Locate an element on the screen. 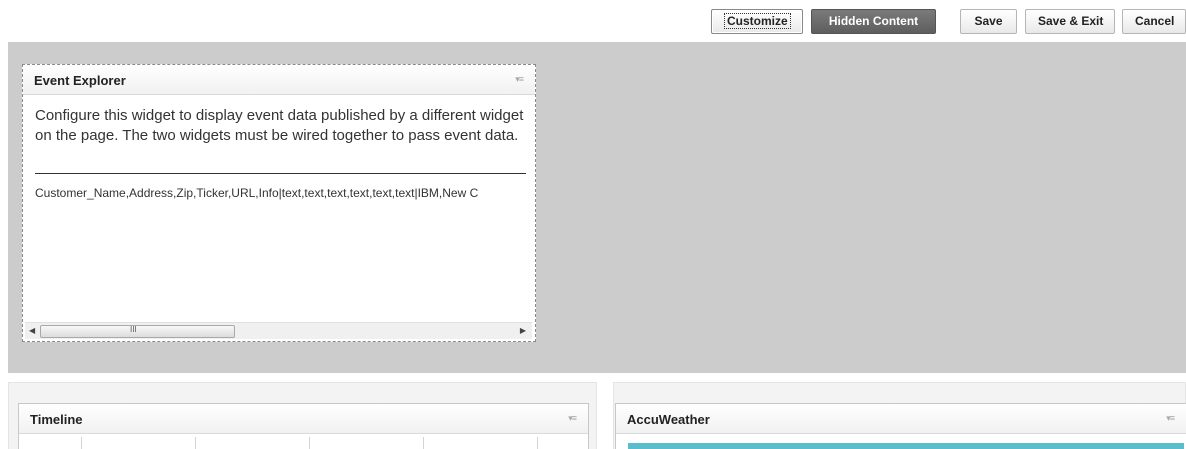  widget-title: Event Explorer is located at coordinates (80, 80).